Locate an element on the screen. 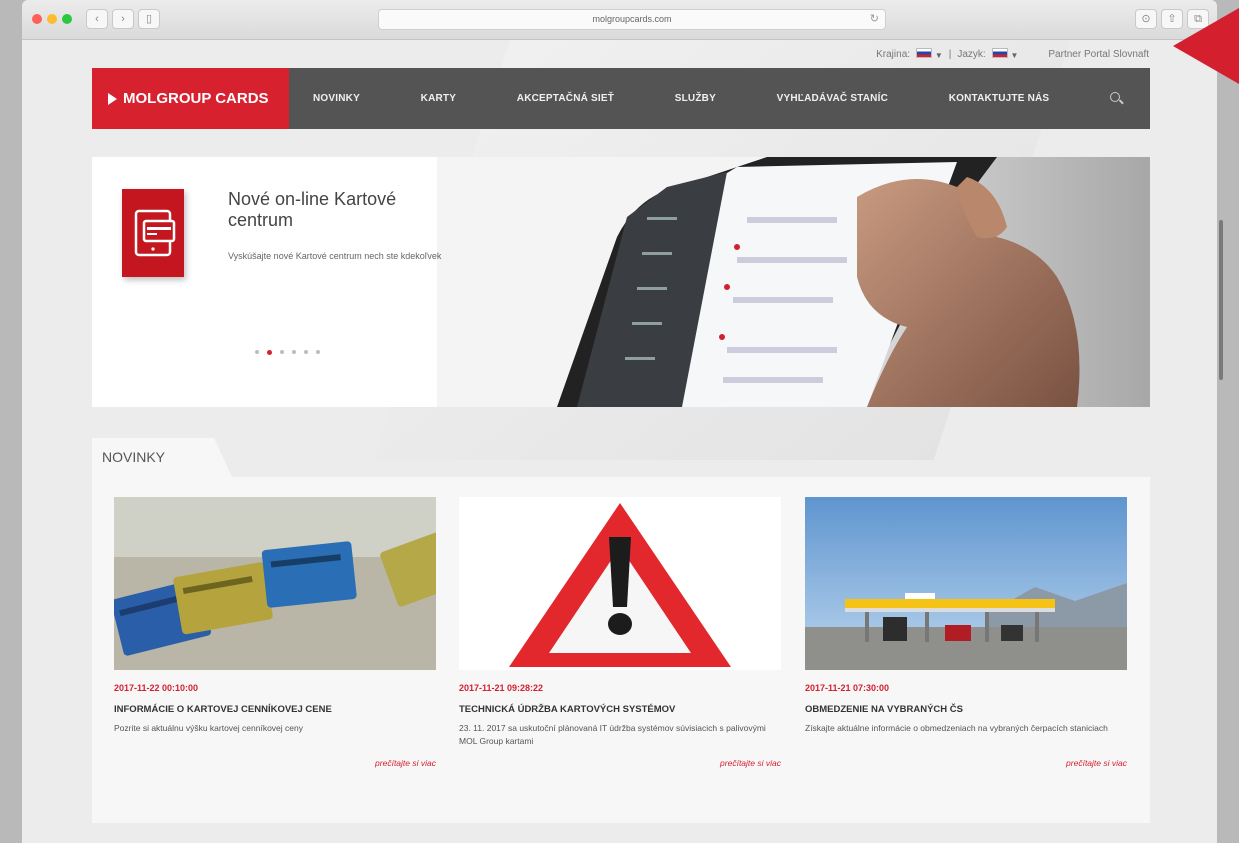 This screenshot has height=843, width=1239. minimize-window-button is located at coordinates (52, 19).